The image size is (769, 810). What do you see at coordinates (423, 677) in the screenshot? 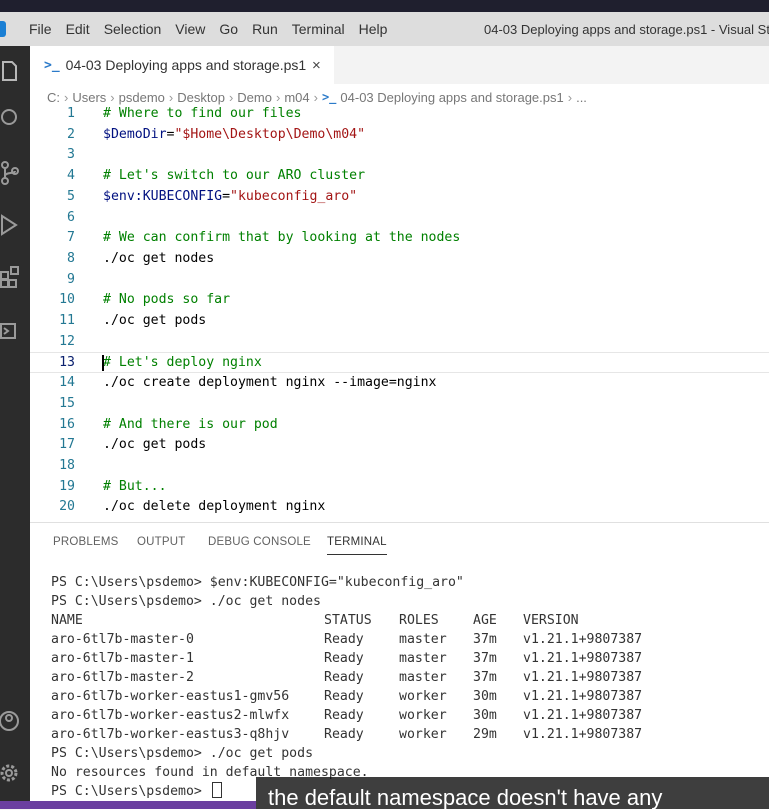
I see `table-cell: master` at bounding box center [423, 677].